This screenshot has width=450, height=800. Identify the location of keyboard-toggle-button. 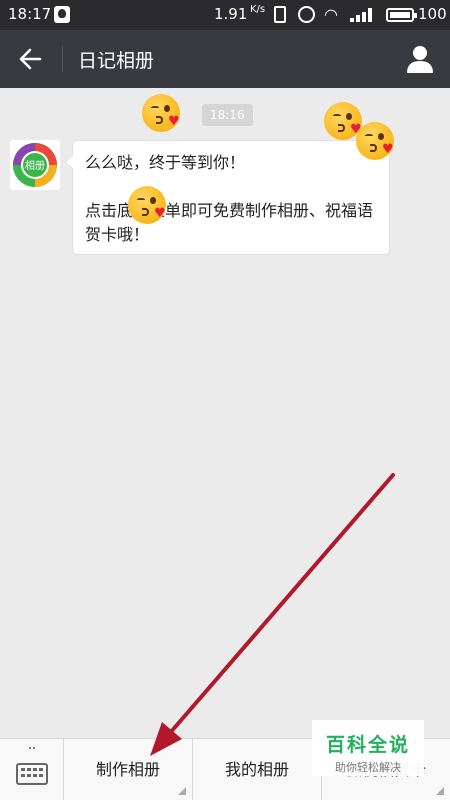
(32, 769).